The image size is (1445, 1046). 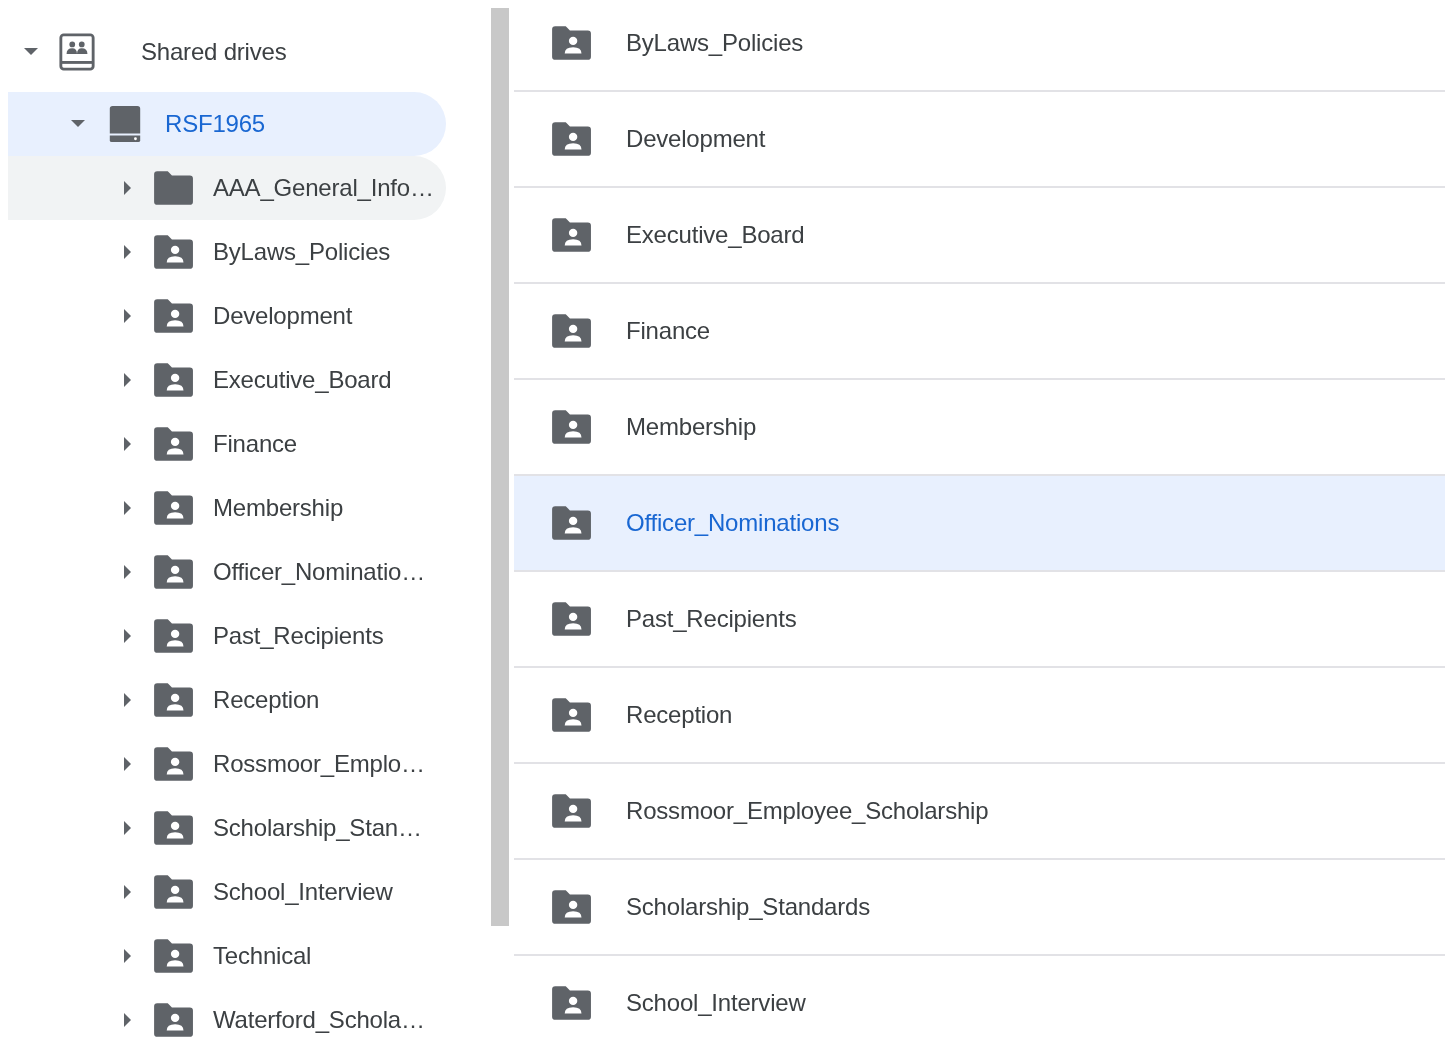 What do you see at coordinates (255, 444) in the screenshot?
I see `folder-label: Finance` at bounding box center [255, 444].